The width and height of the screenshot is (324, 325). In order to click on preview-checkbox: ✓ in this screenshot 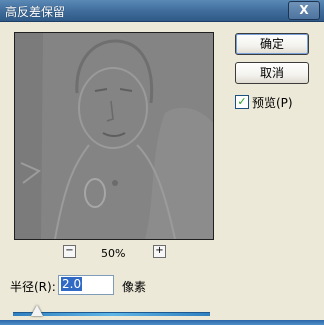, I will do `click(242, 102)`.